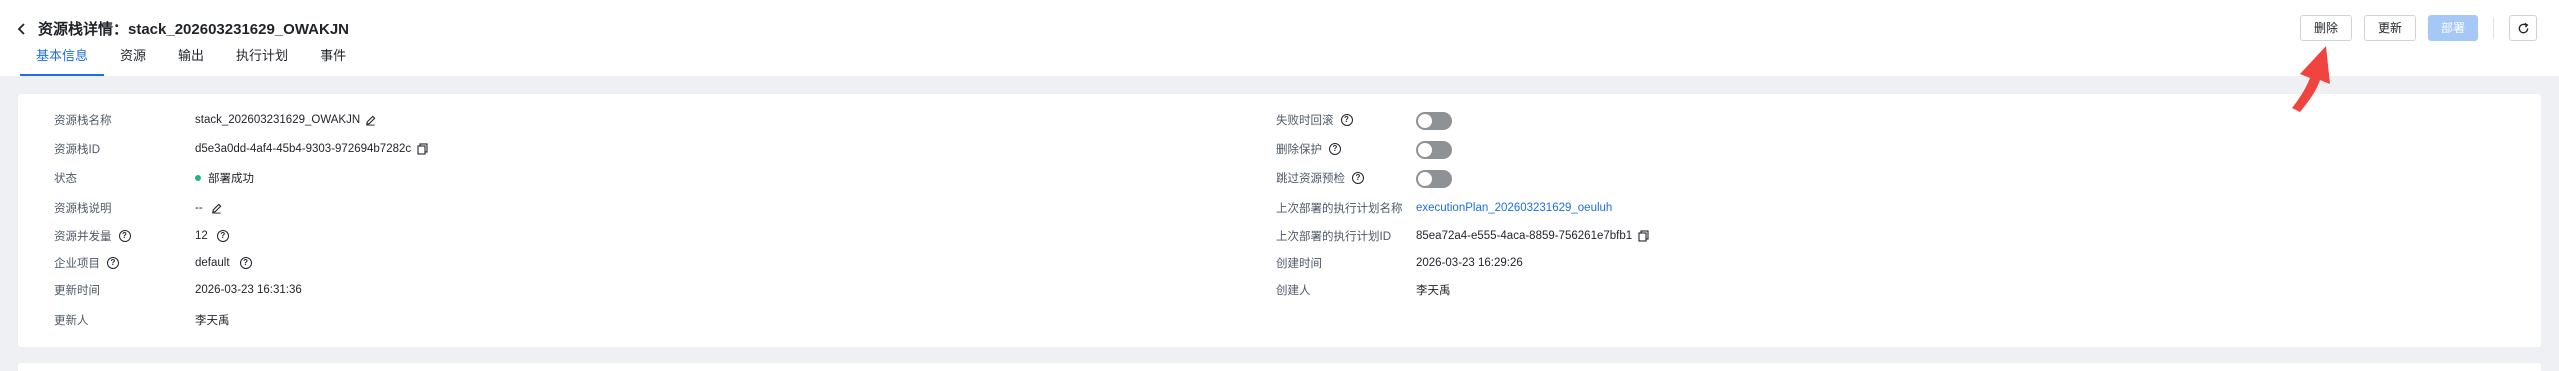 This screenshot has height=371, width=2559. What do you see at coordinates (278, 120) in the screenshot?
I see `stack-name-value: stack_202603231629_OWAKJN` at bounding box center [278, 120].